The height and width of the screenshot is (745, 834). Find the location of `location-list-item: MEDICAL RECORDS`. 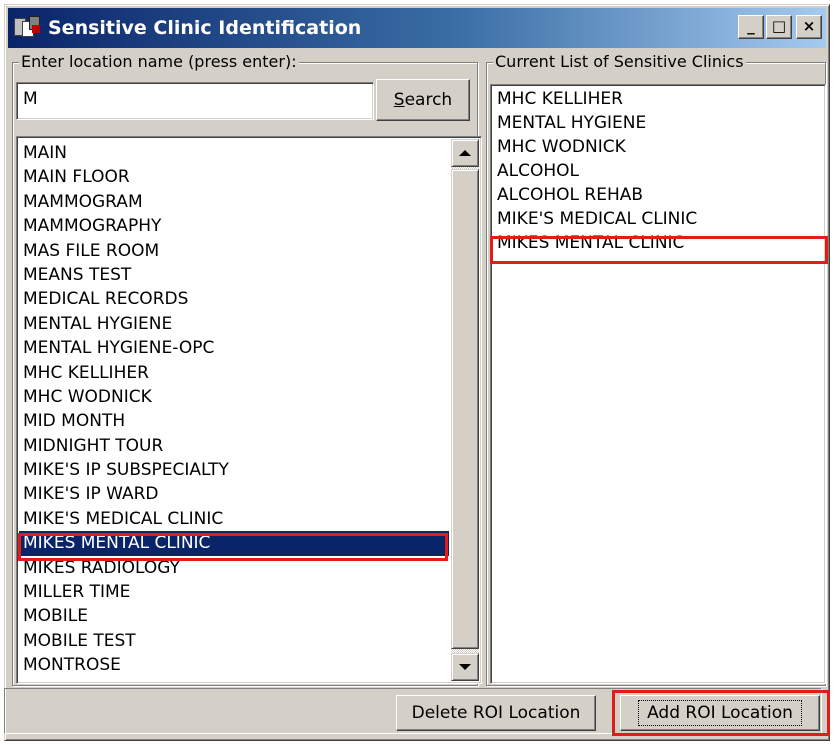

location-list-item: MEDICAL RECORDS is located at coordinates (234, 299).